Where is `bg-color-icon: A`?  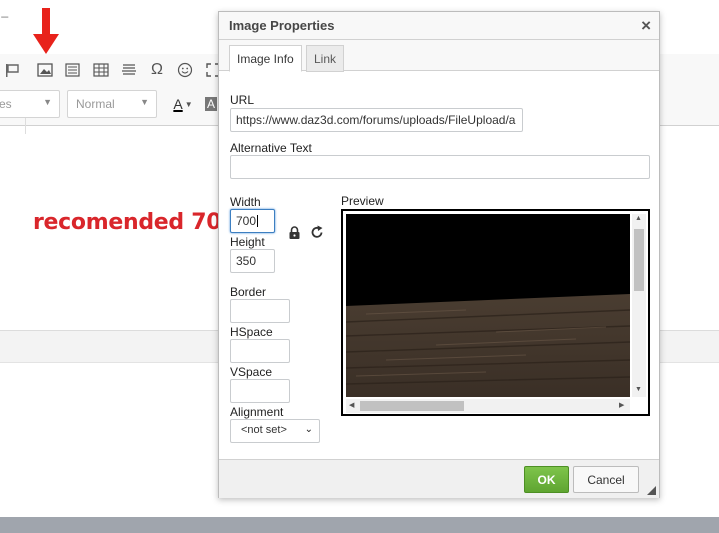 bg-color-icon: A is located at coordinates (210, 104).